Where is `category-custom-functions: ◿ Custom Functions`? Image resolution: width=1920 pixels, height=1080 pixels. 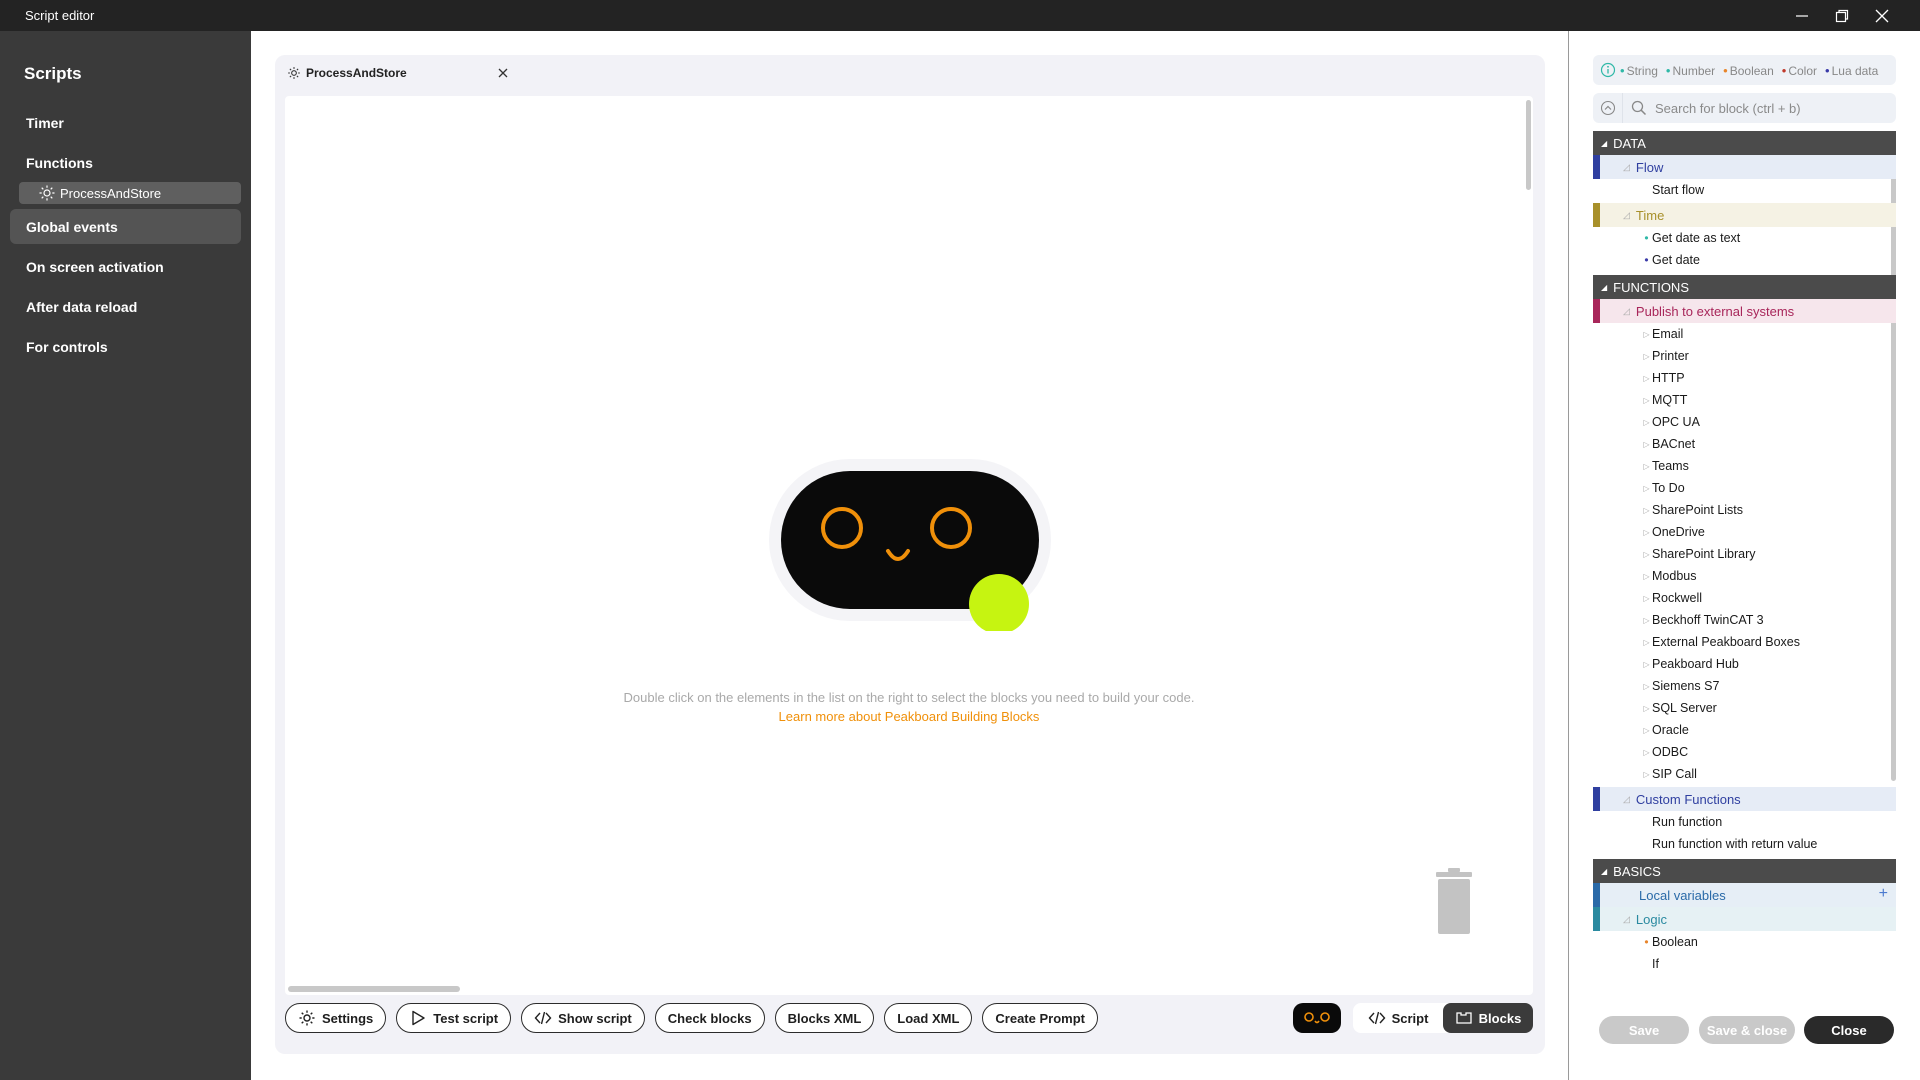 category-custom-functions: ◿ Custom Functions is located at coordinates (1744, 799).